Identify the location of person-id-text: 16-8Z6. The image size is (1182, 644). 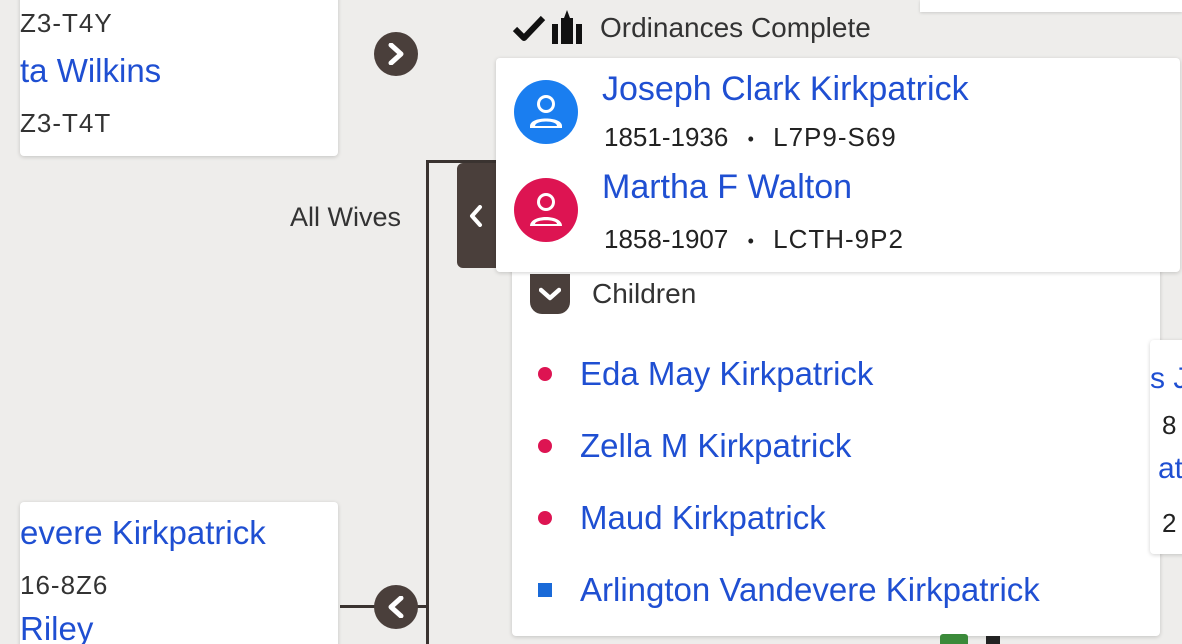
(64, 585).